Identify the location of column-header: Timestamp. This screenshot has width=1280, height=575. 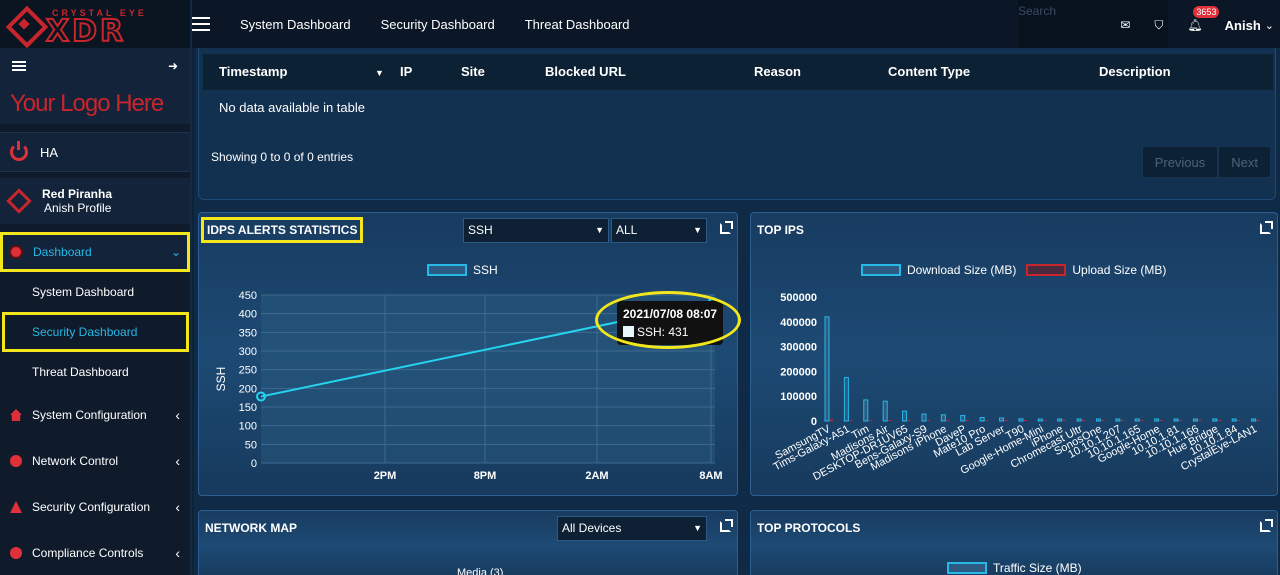
(253, 71).